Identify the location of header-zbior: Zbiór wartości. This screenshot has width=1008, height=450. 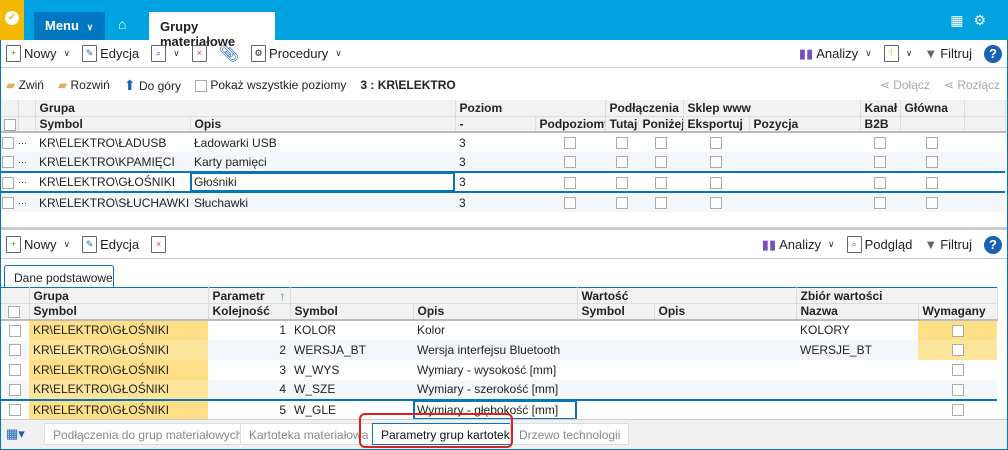
(897, 295).